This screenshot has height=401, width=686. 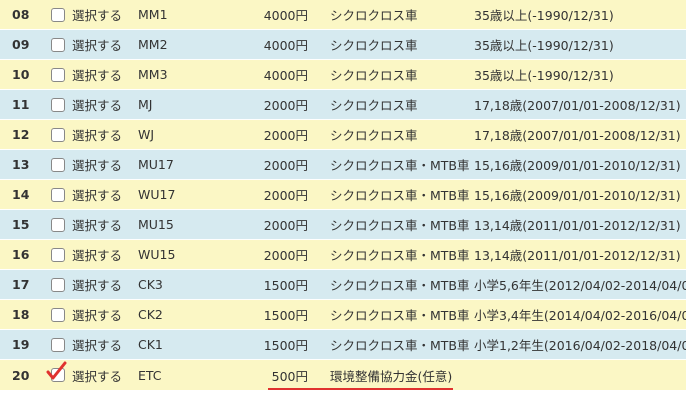 What do you see at coordinates (156, 164) in the screenshot?
I see `category-code: MU17` at bounding box center [156, 164].